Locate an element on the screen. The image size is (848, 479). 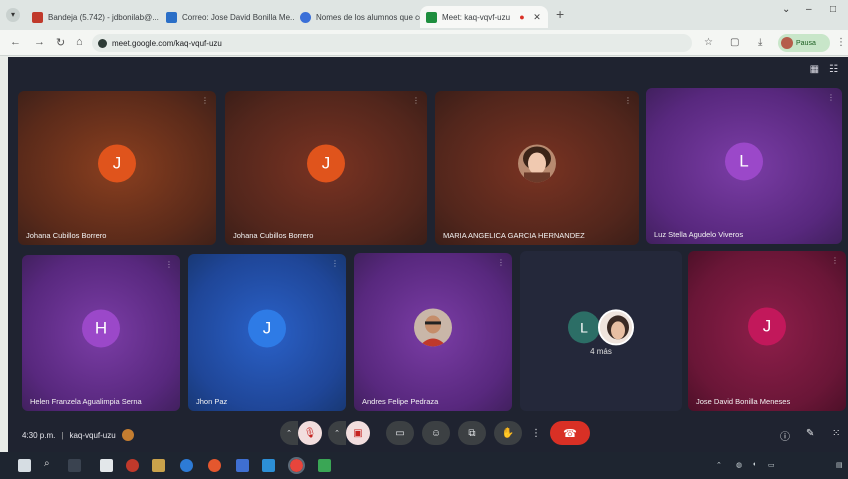
participant-name: Andres Felipe Pedraza is located at coordinates (400, 401).